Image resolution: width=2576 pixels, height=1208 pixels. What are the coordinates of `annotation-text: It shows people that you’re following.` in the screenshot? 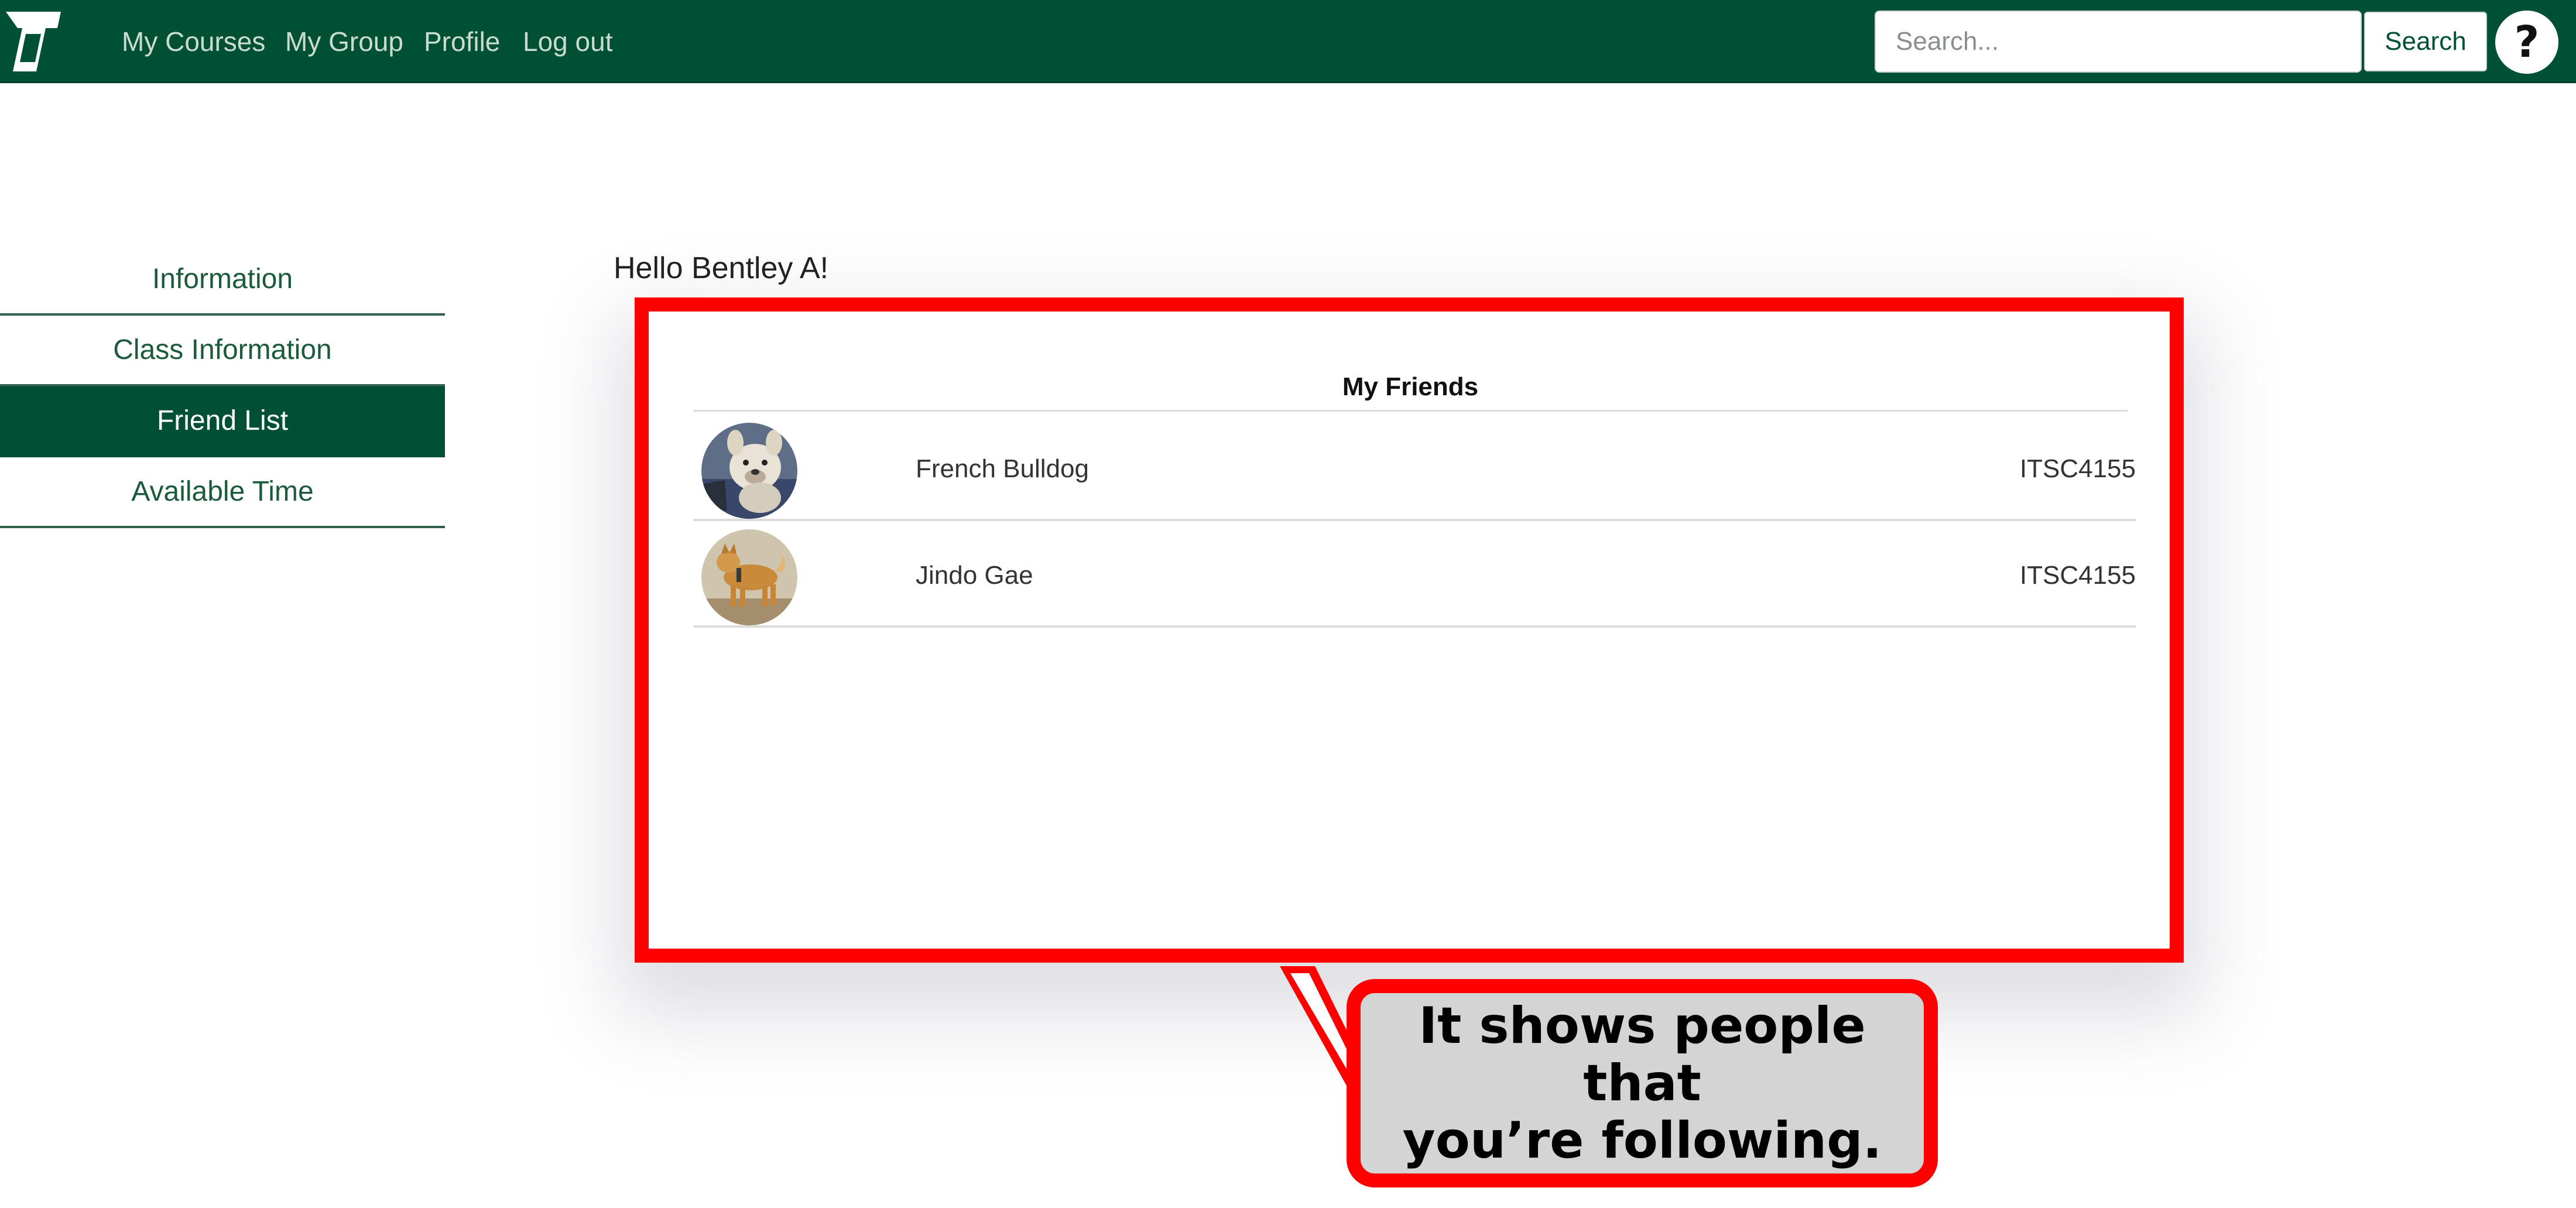 It's located at (1642, 1083).